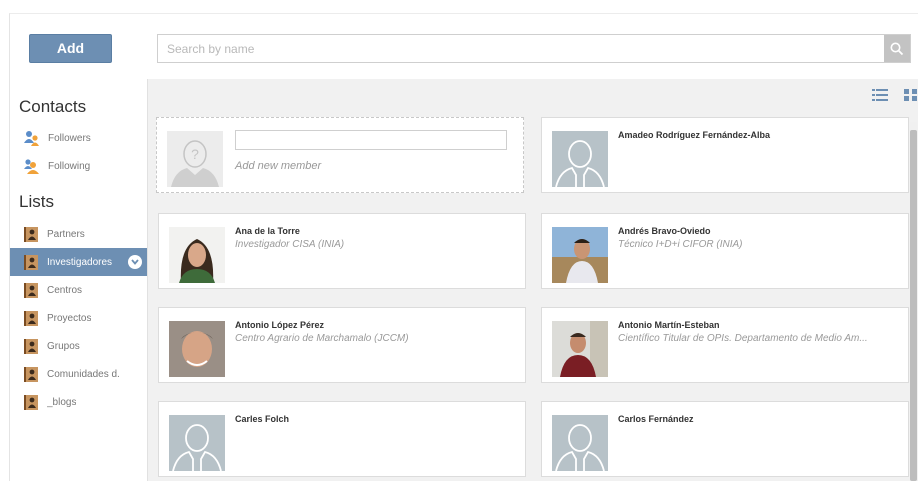  I want to click on member-role: Investigador CISA (INIA), so click(290, 244).